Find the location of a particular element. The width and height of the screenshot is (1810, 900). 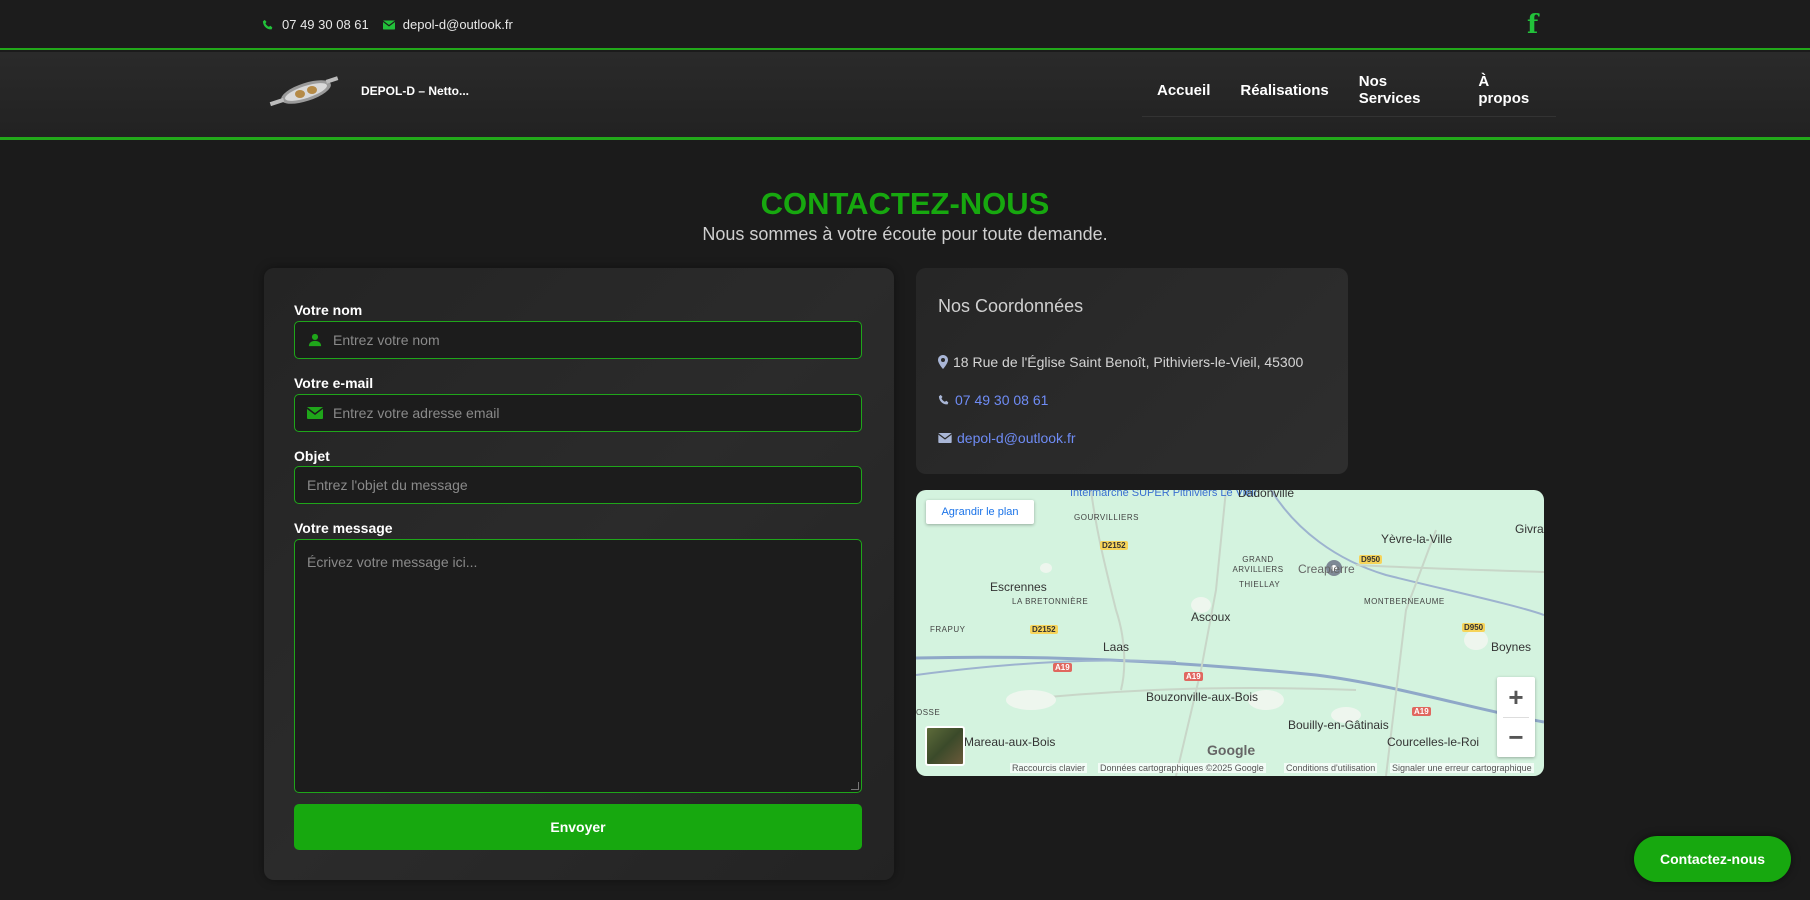

name-label: Votre nom is located at coordinates (328, 310).